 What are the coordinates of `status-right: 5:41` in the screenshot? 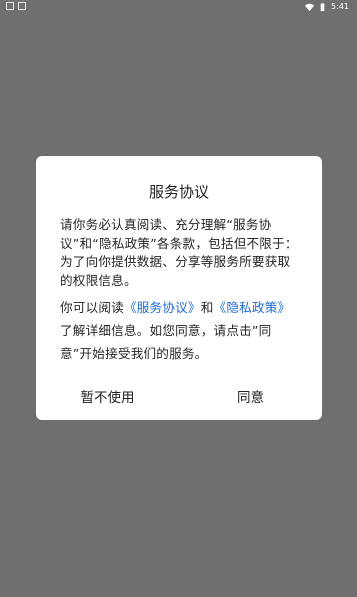 It's located at (327, 7).